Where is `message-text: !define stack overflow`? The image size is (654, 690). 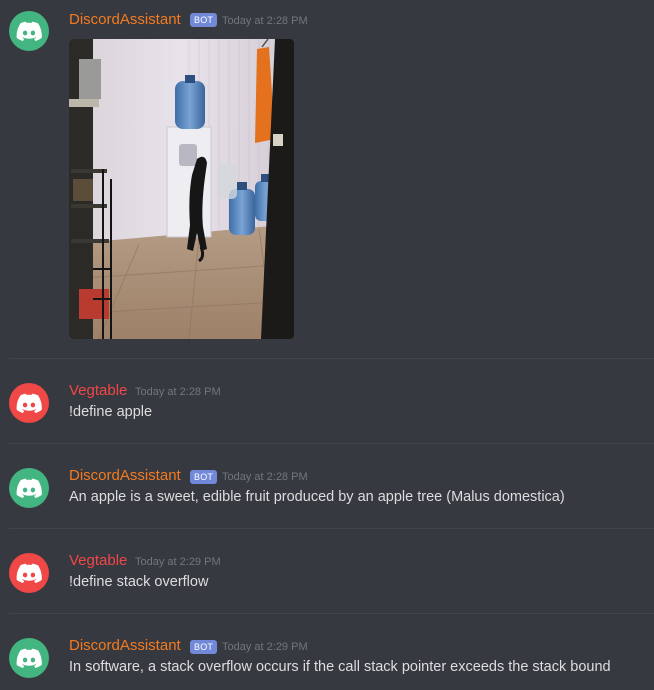
message-text: !define stack overflow is located at coordinates (139, 582).